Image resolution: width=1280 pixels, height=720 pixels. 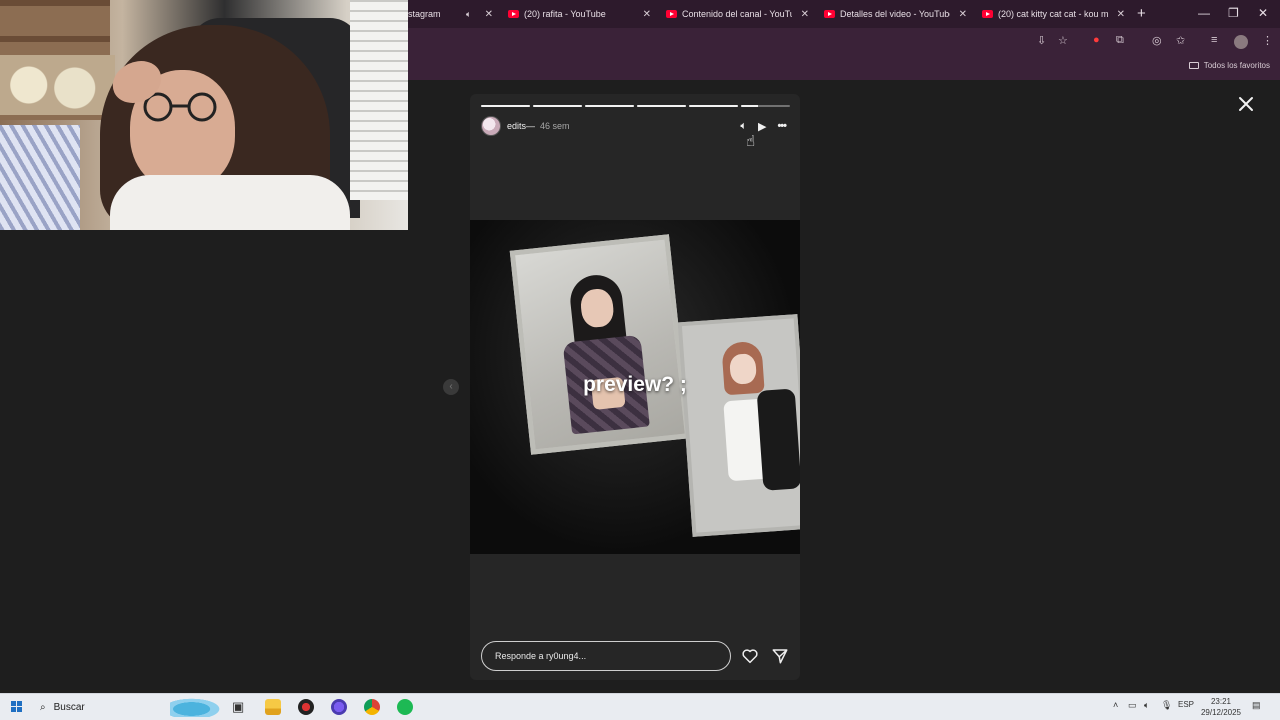 What do you see at coordinates (372, 707) in the screenshot?
I see `chrome-icon` at bounding box center [372, 707].